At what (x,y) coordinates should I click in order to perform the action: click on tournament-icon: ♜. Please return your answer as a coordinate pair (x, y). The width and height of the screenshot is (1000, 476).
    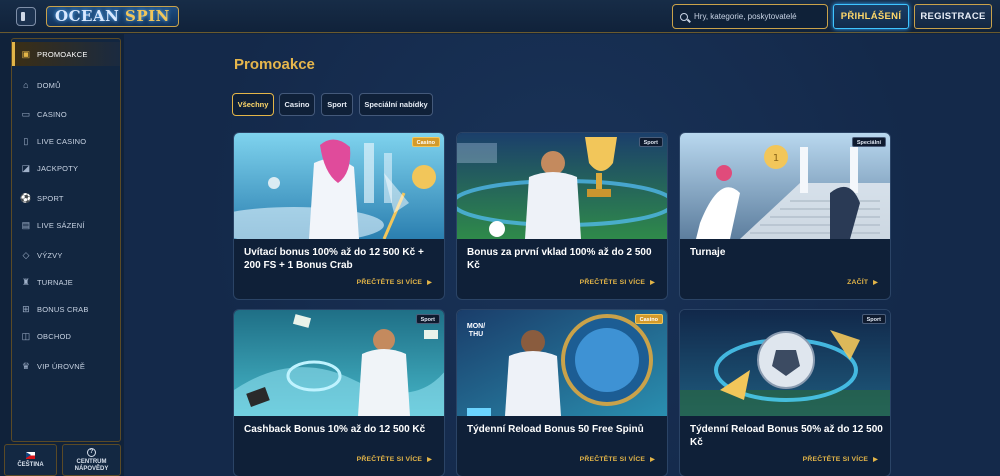
    Looking at the image, I should click on (26, 282).